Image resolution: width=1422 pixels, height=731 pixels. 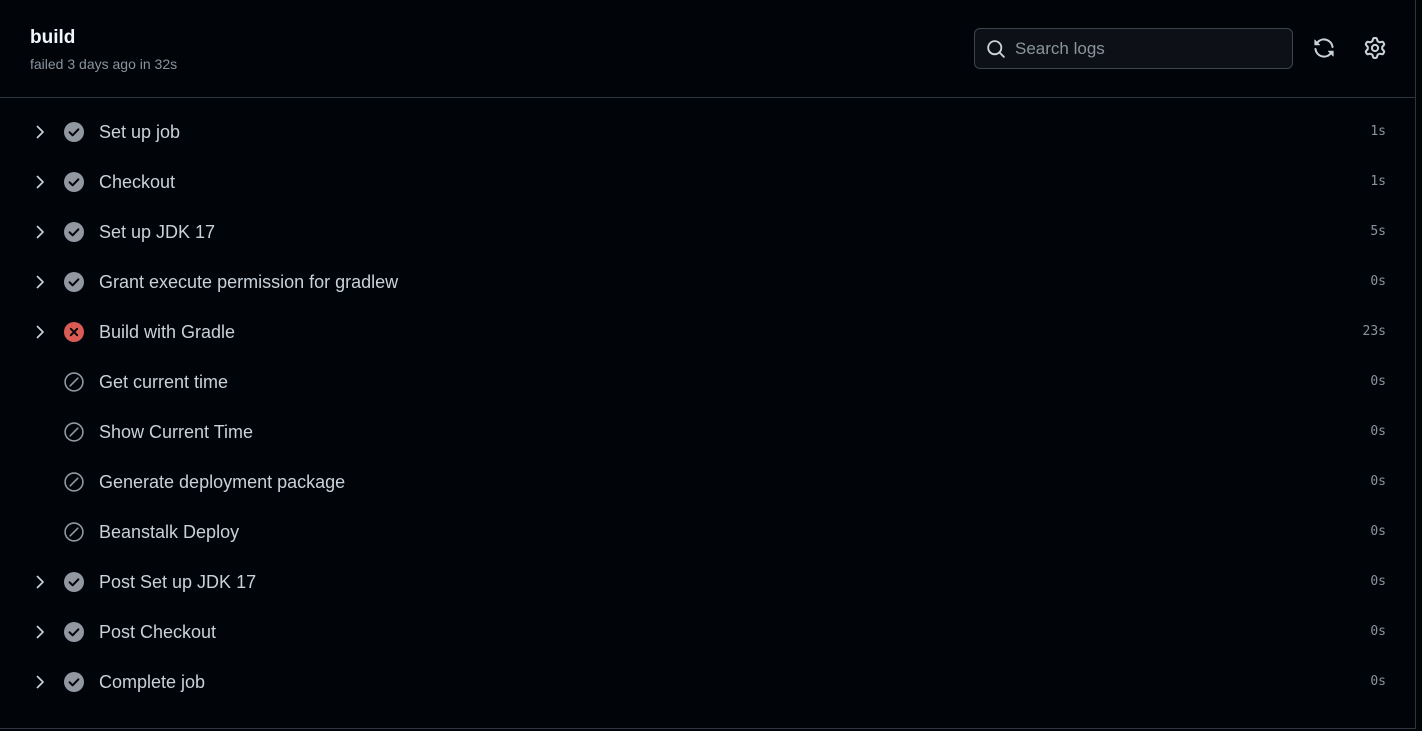 I want to click on refresh-button, so click(x=1324, y=48).